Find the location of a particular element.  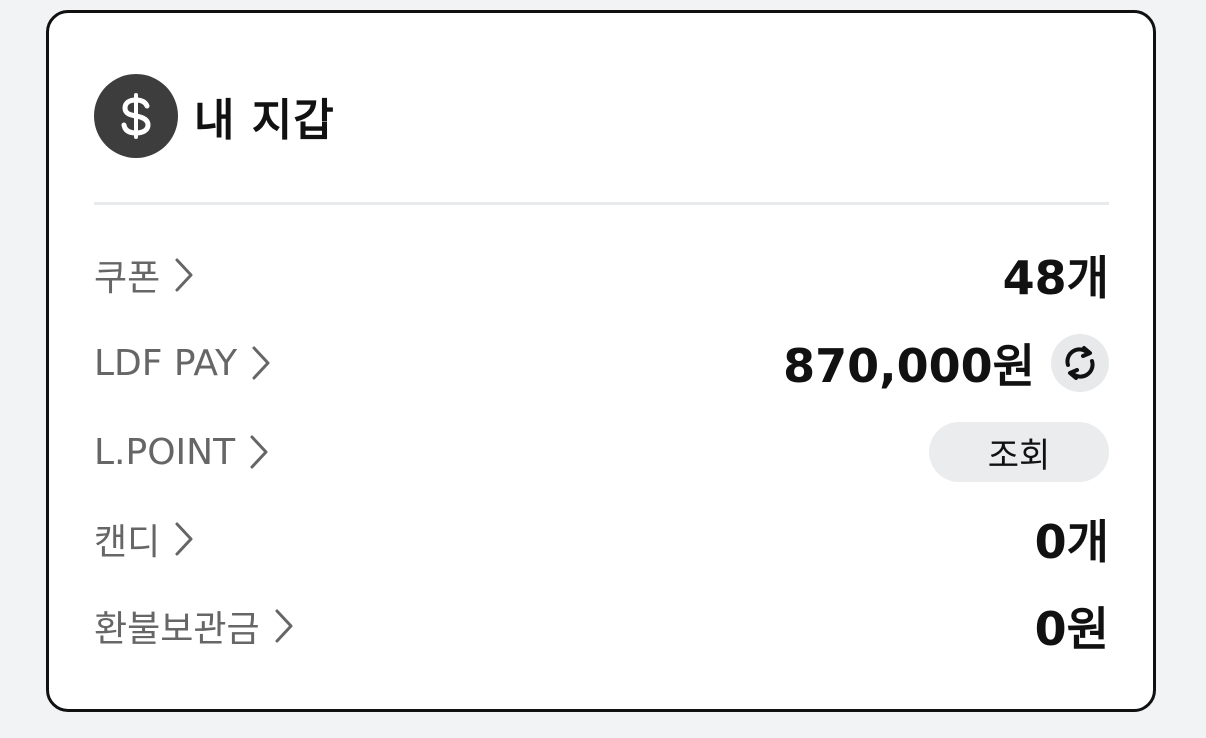

refund-deposit-label: 환불보관금 is located at coordinates (177, 629).